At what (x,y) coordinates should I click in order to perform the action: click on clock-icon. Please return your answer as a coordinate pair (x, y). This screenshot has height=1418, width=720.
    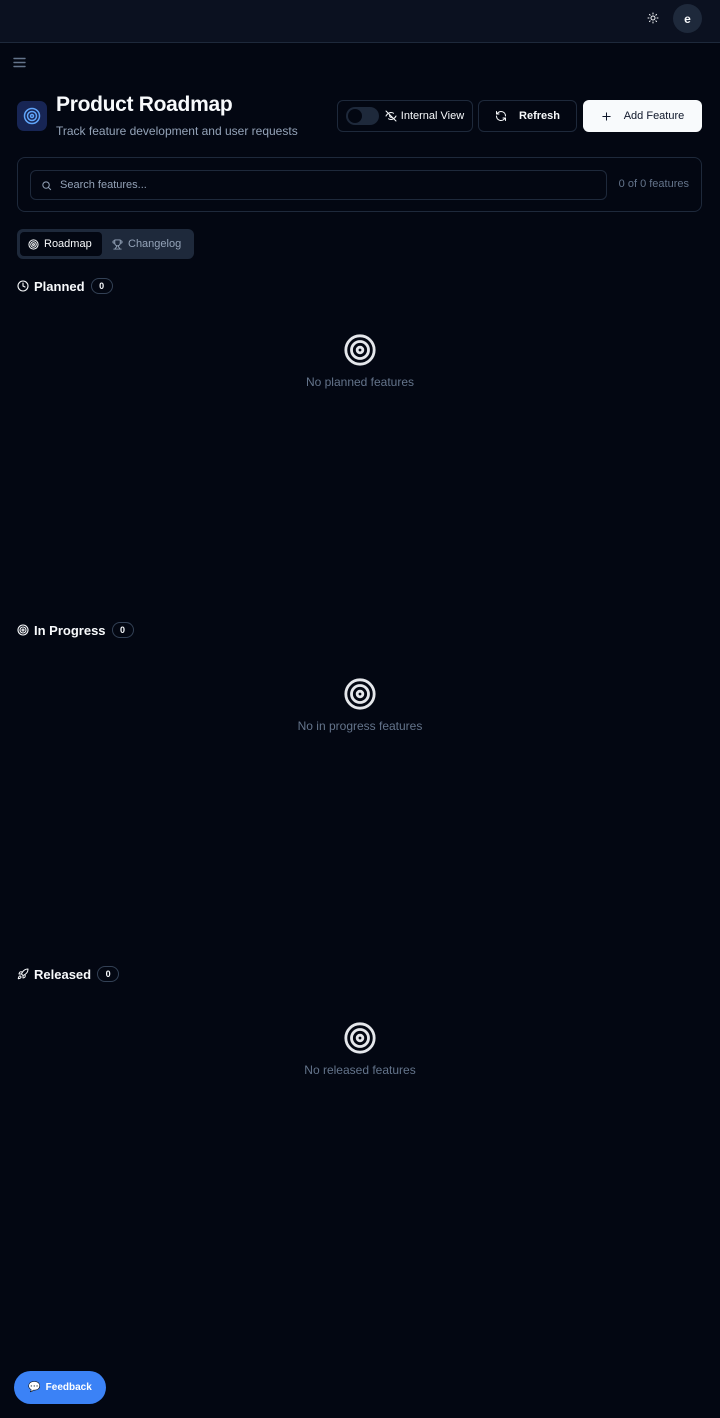
    Looking at the image, I should click on (23, 286).